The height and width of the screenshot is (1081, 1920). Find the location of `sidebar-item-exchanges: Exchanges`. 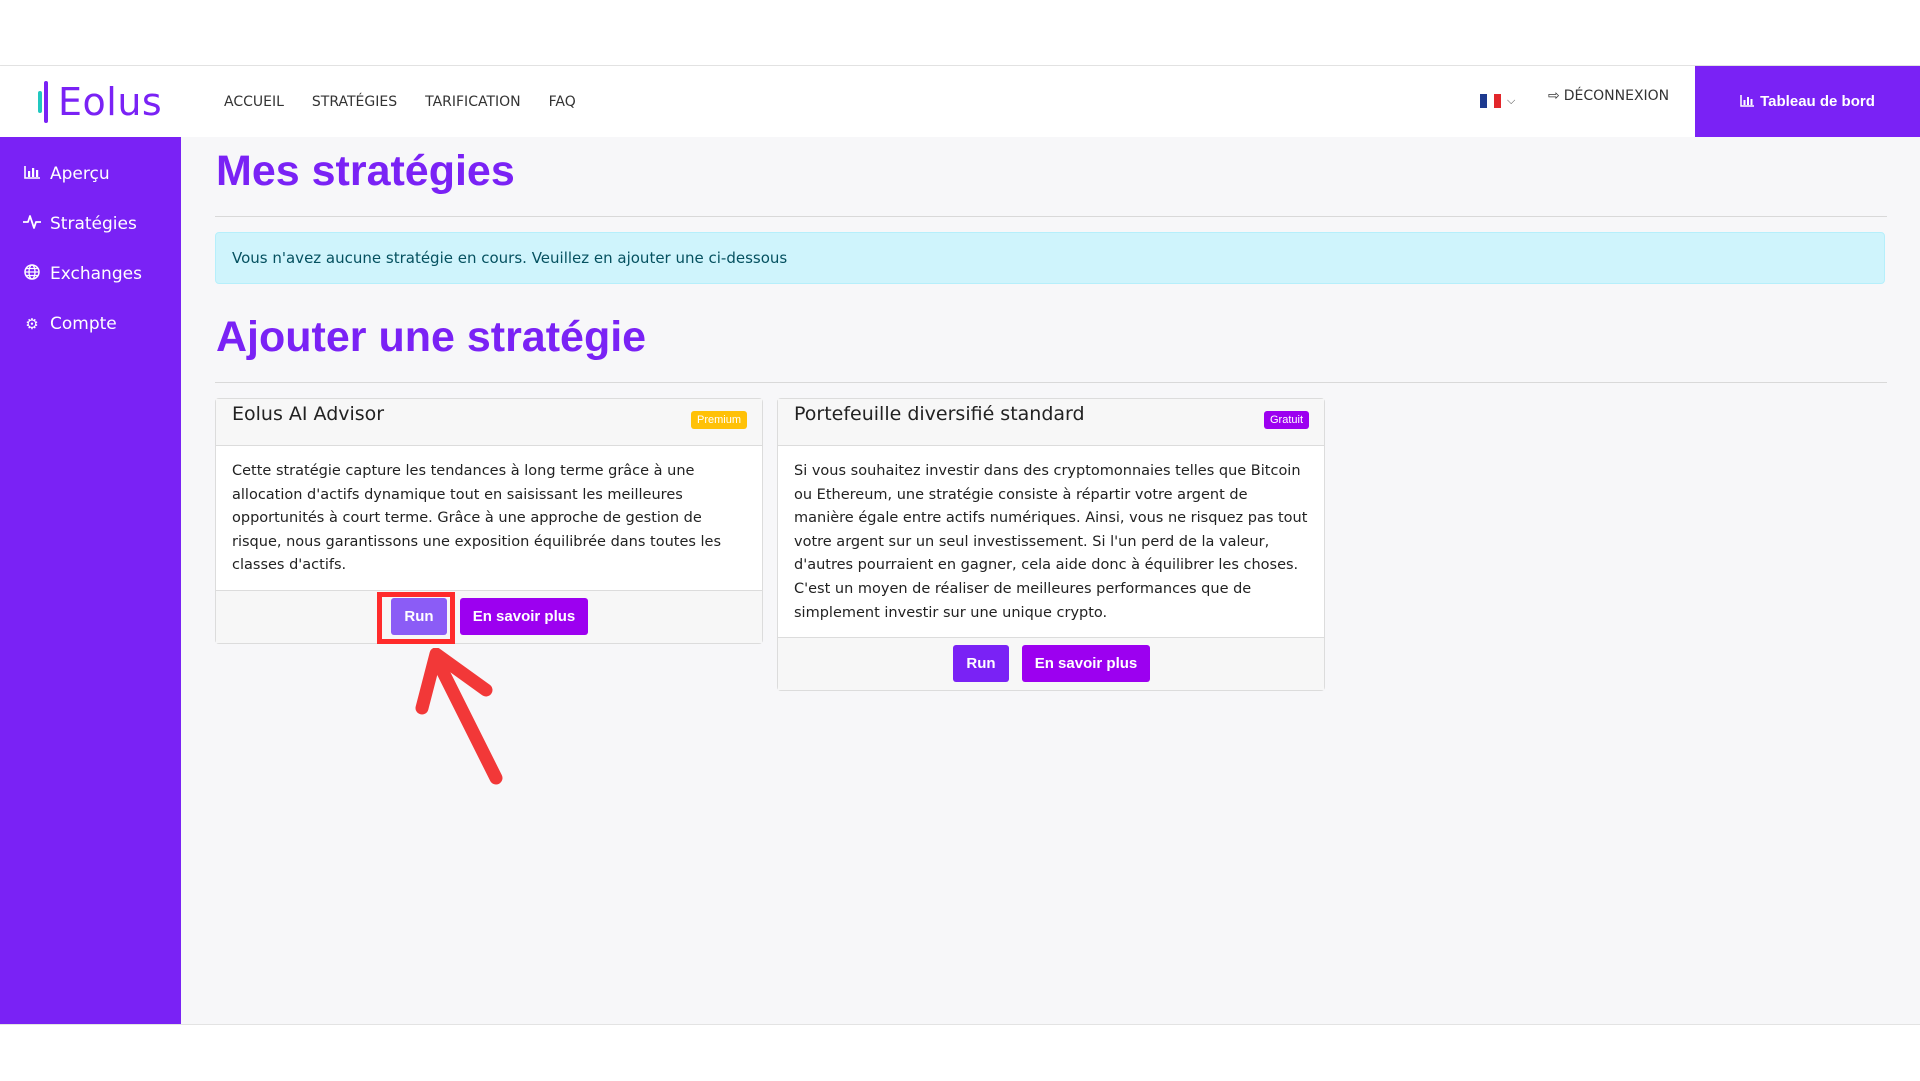

sidebar-item-exchanges: Exchanges is located at coordinates (82, 274).